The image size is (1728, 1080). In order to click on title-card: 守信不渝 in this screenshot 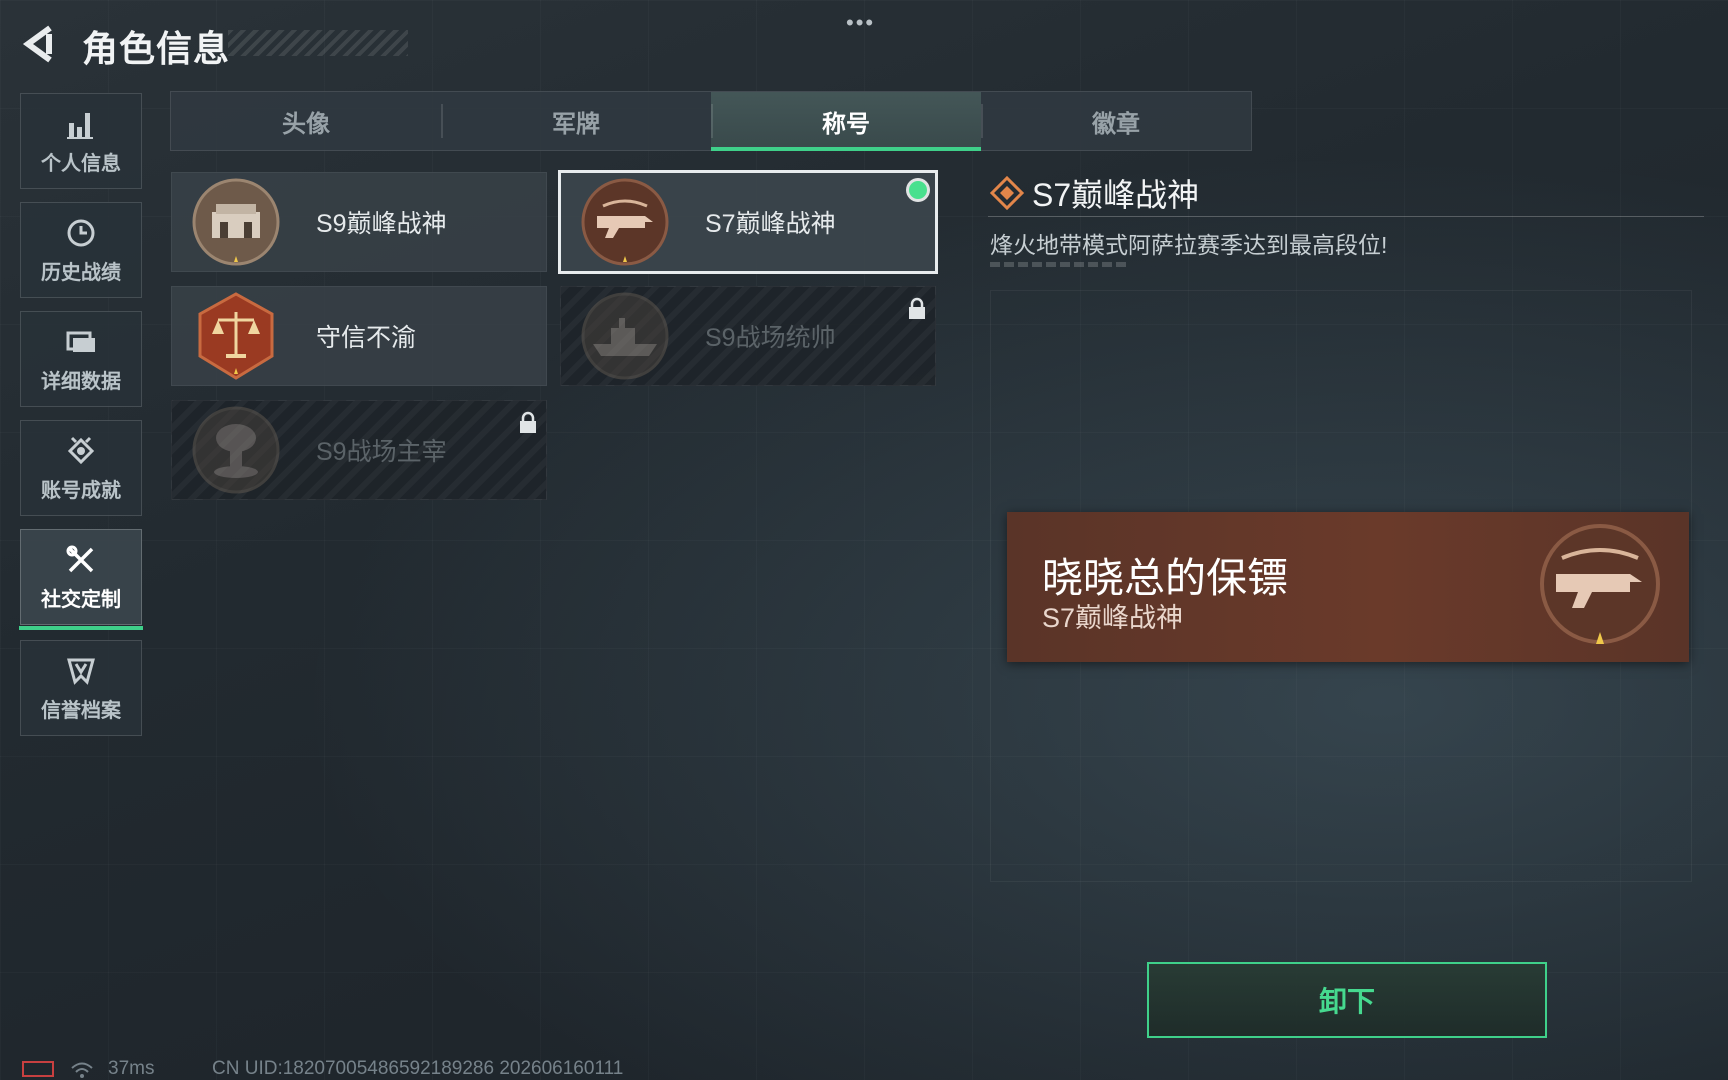, I will do `click(359, 336)`.